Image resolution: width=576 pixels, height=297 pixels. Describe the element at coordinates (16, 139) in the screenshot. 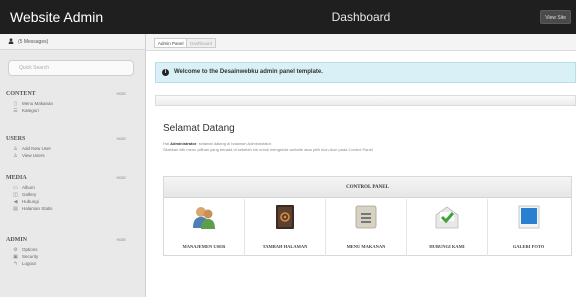

I see `section-title: USERS` at that location.